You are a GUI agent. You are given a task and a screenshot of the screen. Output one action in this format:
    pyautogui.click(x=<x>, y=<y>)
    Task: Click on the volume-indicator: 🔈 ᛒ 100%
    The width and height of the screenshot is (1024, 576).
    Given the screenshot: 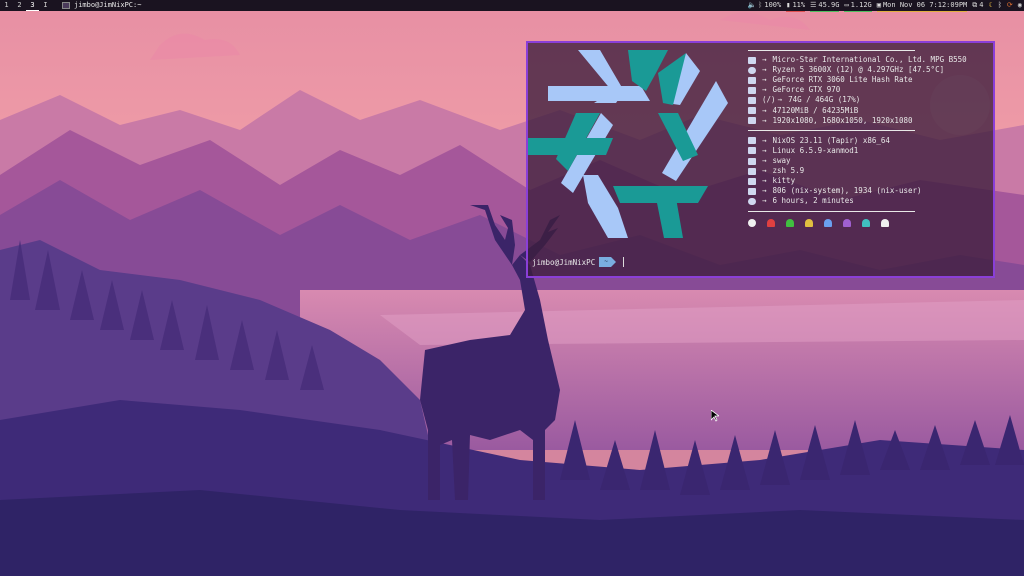 What is the action you would take?
    pyautogui.click(x=764, y=5)
    